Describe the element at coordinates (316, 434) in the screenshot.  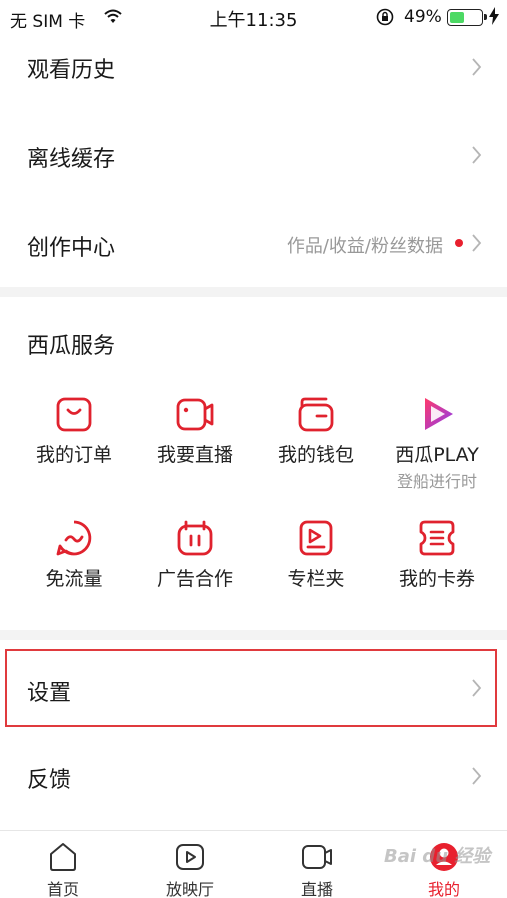
I see `service-wallet: 我的钱包` at that location.